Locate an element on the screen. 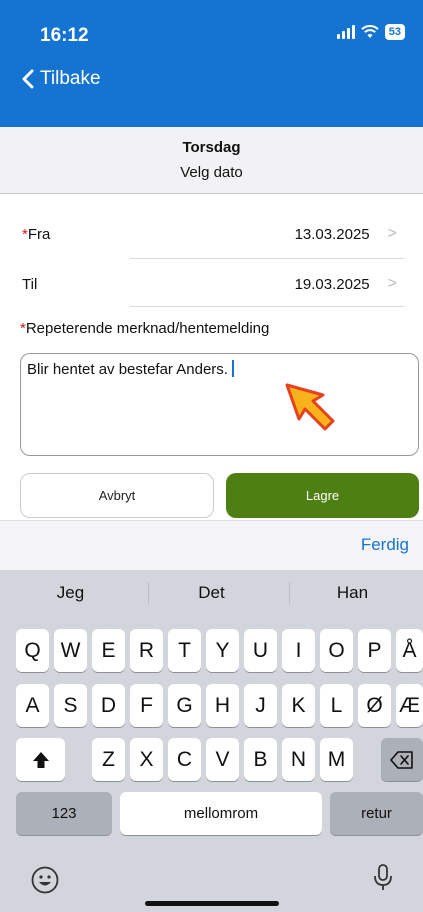 This screenshot has height=912, width=423. return-key: retur is located at coordinates (376, 813).